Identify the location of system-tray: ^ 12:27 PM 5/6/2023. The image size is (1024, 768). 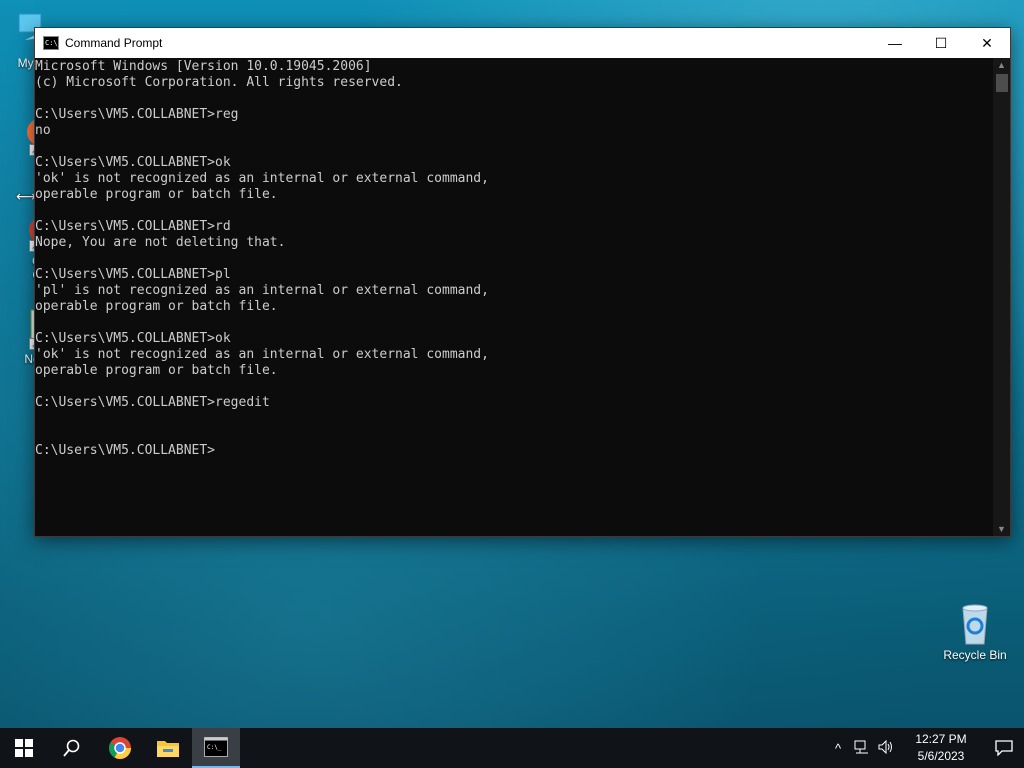
(925, 748).